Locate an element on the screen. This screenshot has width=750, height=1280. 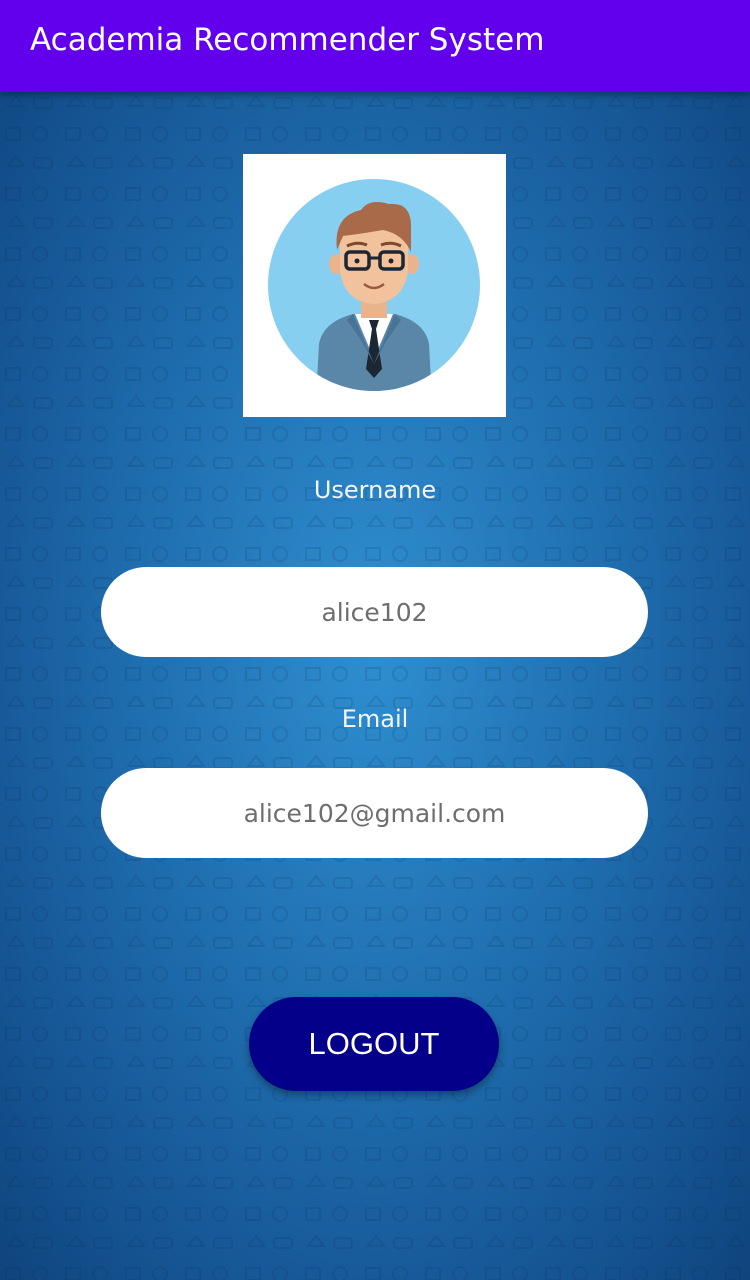
logout-button: LOGOUT is located at coordinates (374, 1044).